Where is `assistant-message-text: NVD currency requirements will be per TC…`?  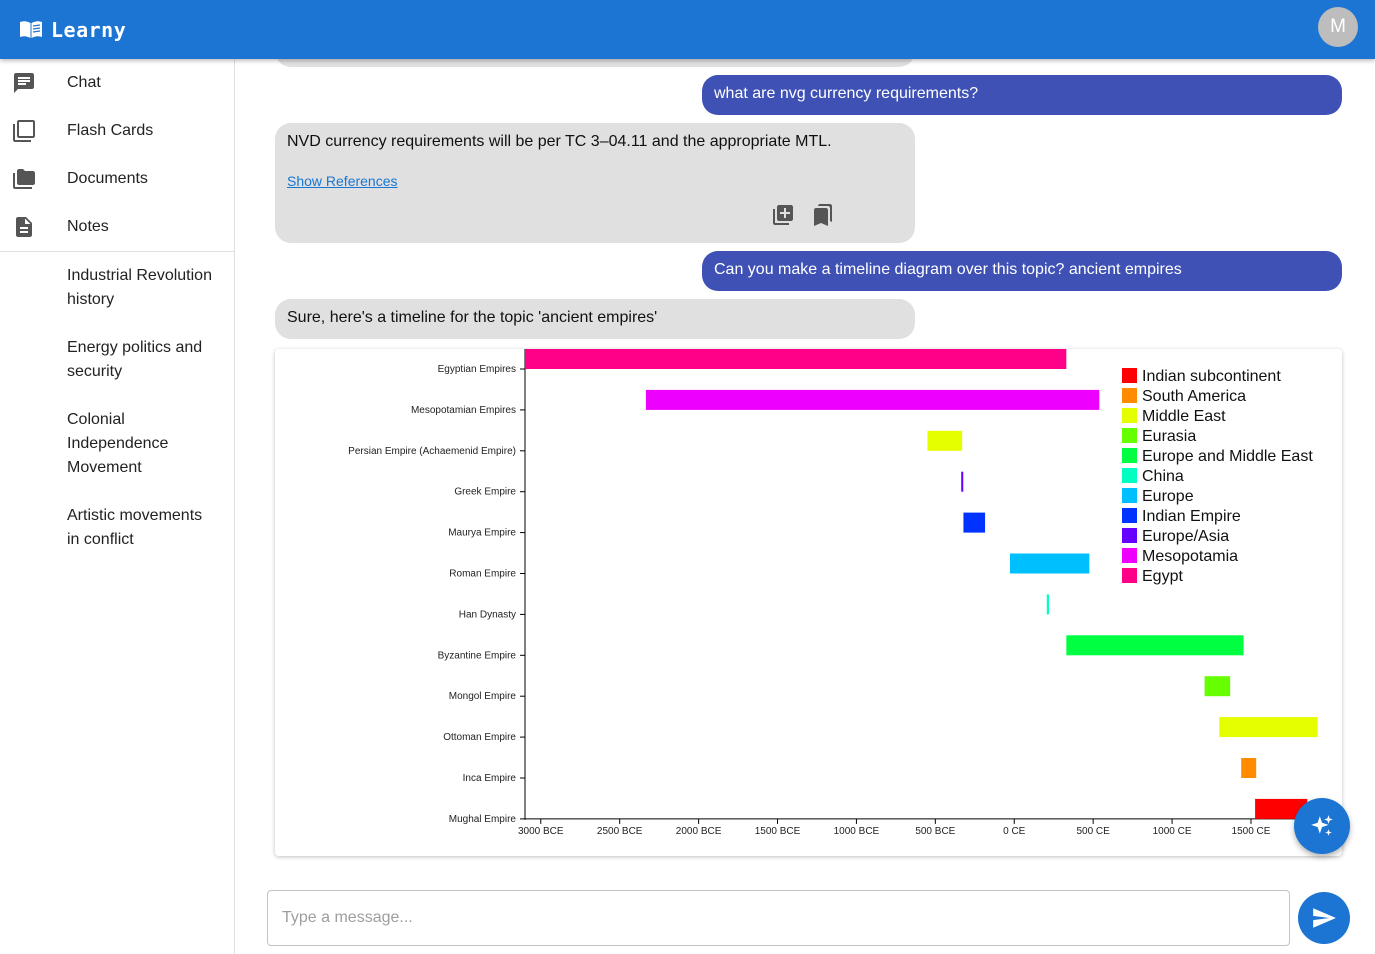
assistant-message-text: NVD currency requirements will be per TC… is located at coordinates (559, 141).